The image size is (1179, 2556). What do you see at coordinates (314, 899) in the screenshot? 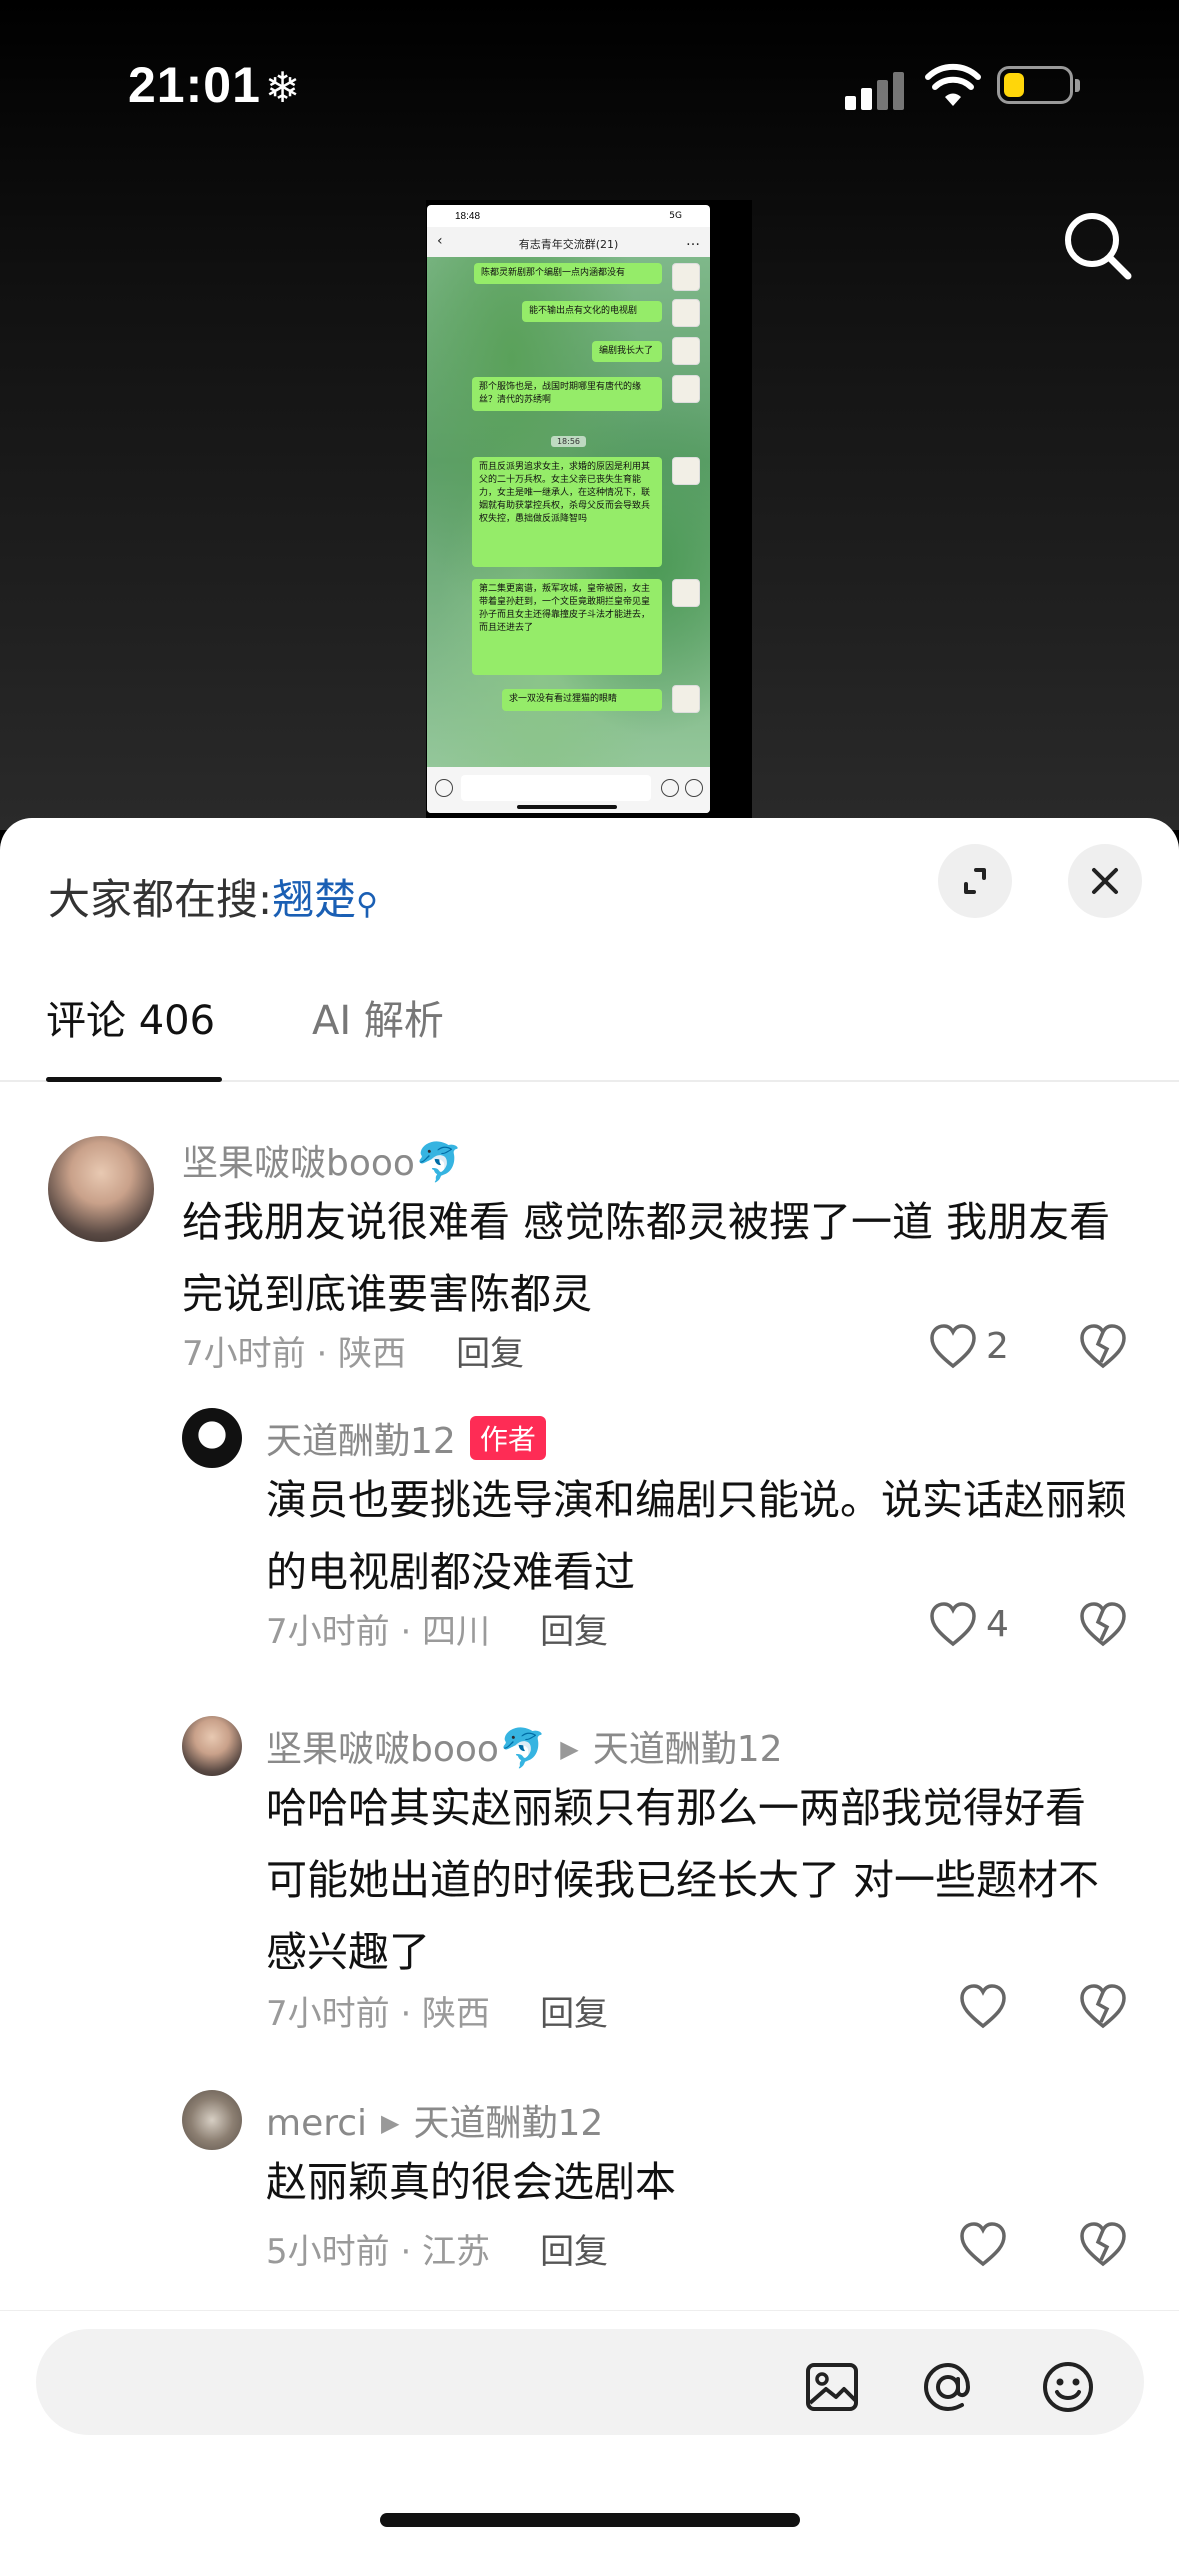
I see `hot-search-keyword: 翘楚` at bounding box center [314, 899].